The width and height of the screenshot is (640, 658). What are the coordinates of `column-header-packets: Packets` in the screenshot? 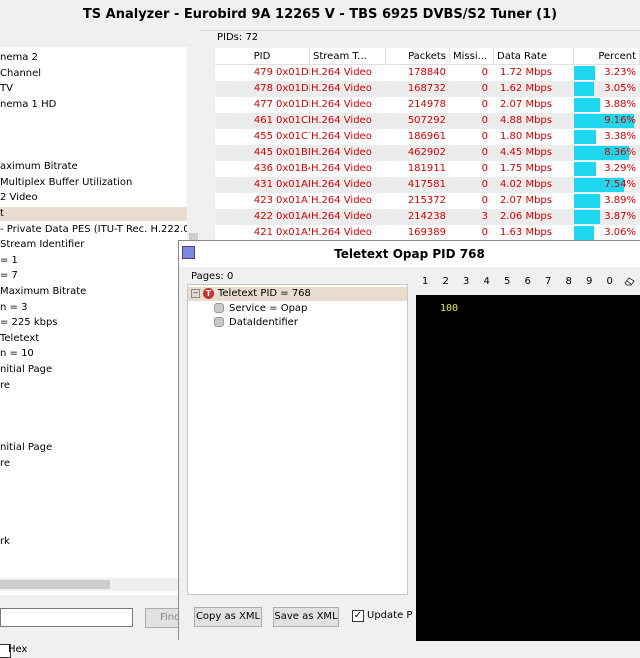 It's located at (418, 56).